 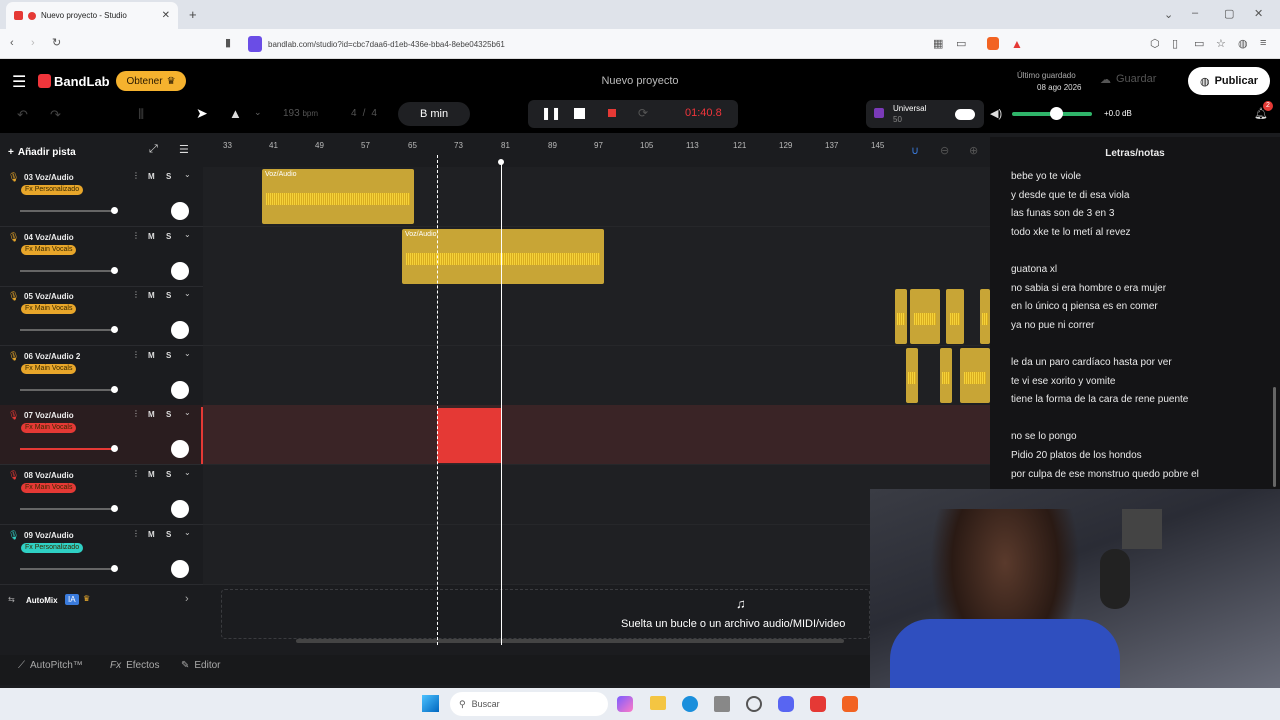 What do you see at coordinates (49, 296) in the screenshot?
I see `track-name: 05 Voz/Audio` at bounding box center [49, 296].